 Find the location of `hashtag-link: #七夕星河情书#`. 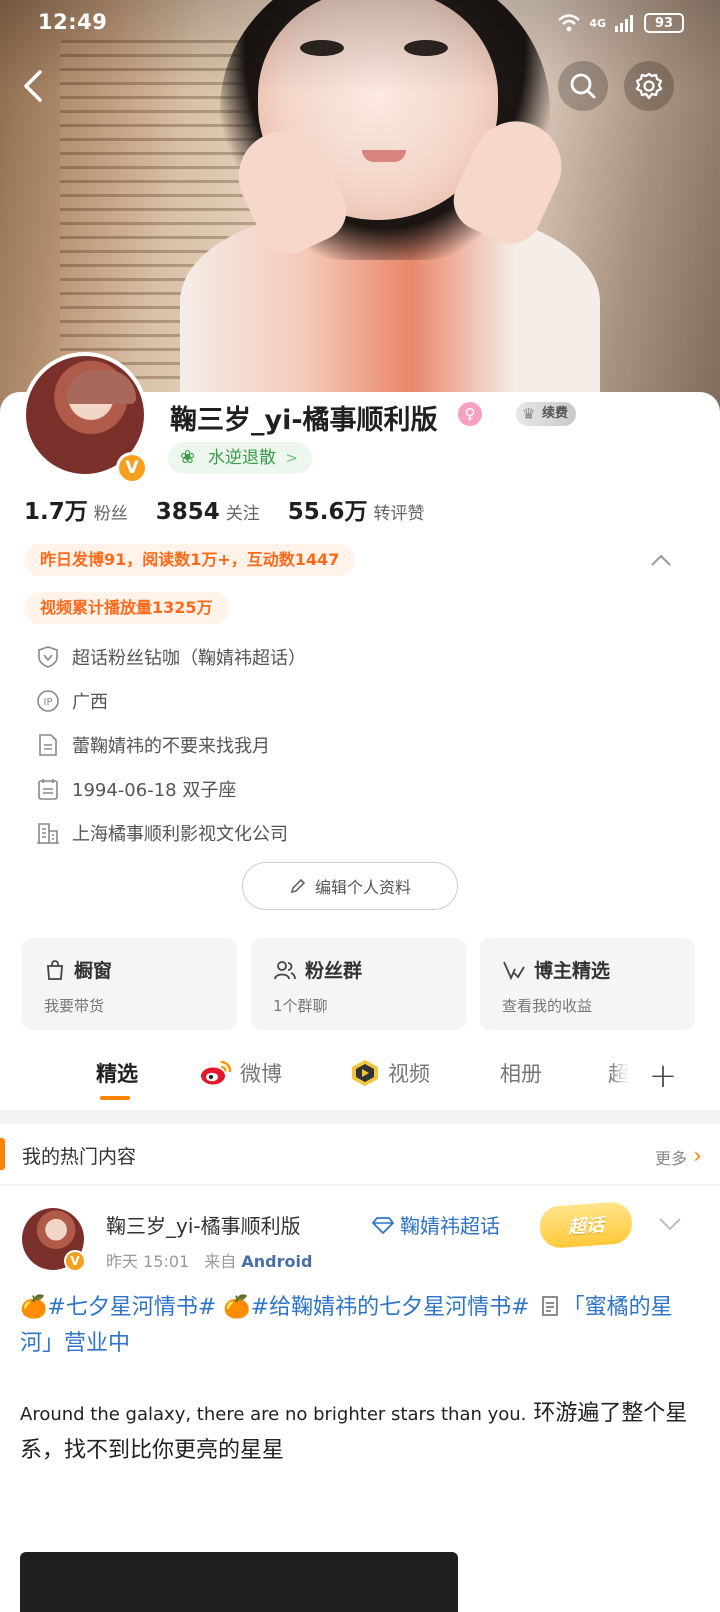

hashtag-link: #七夕星河情书# is located at coordinates (131, 1307).